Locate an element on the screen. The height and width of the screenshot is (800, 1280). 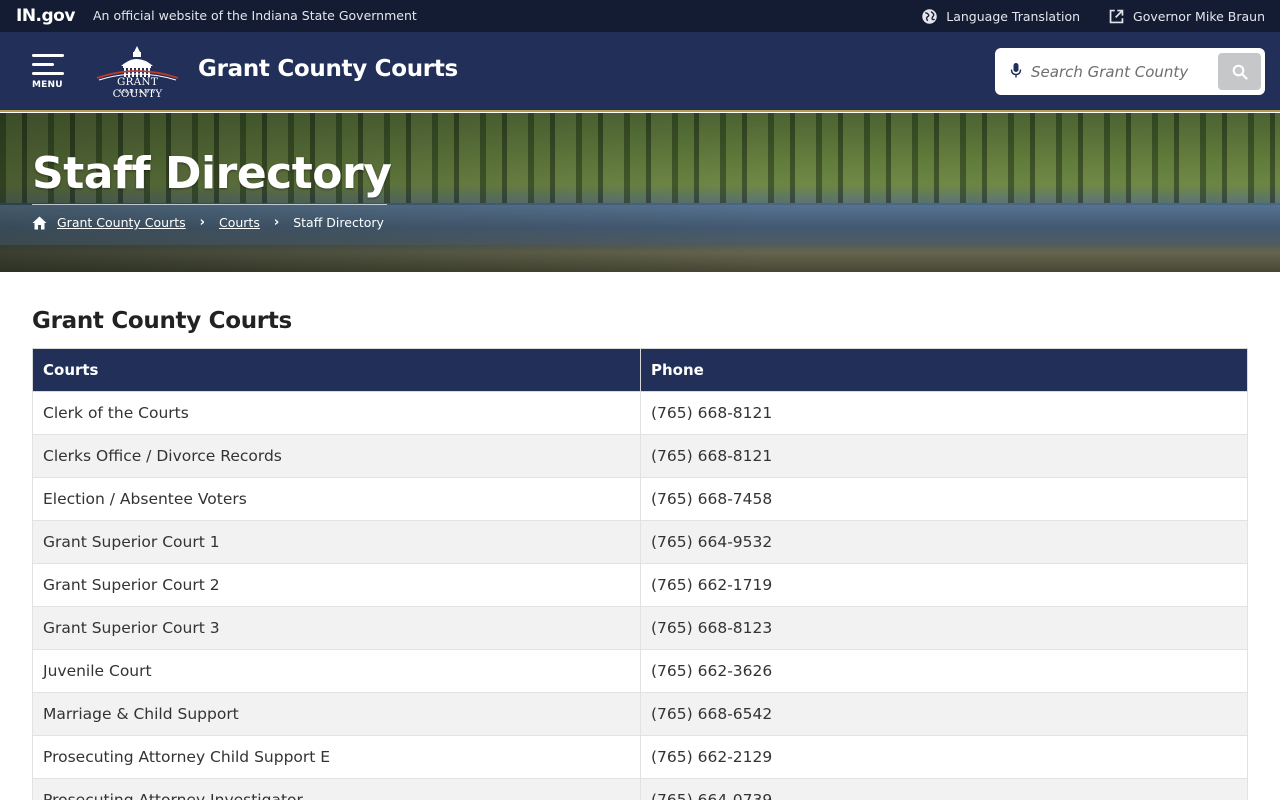
search-icon is located at coordinates (1240, 72).